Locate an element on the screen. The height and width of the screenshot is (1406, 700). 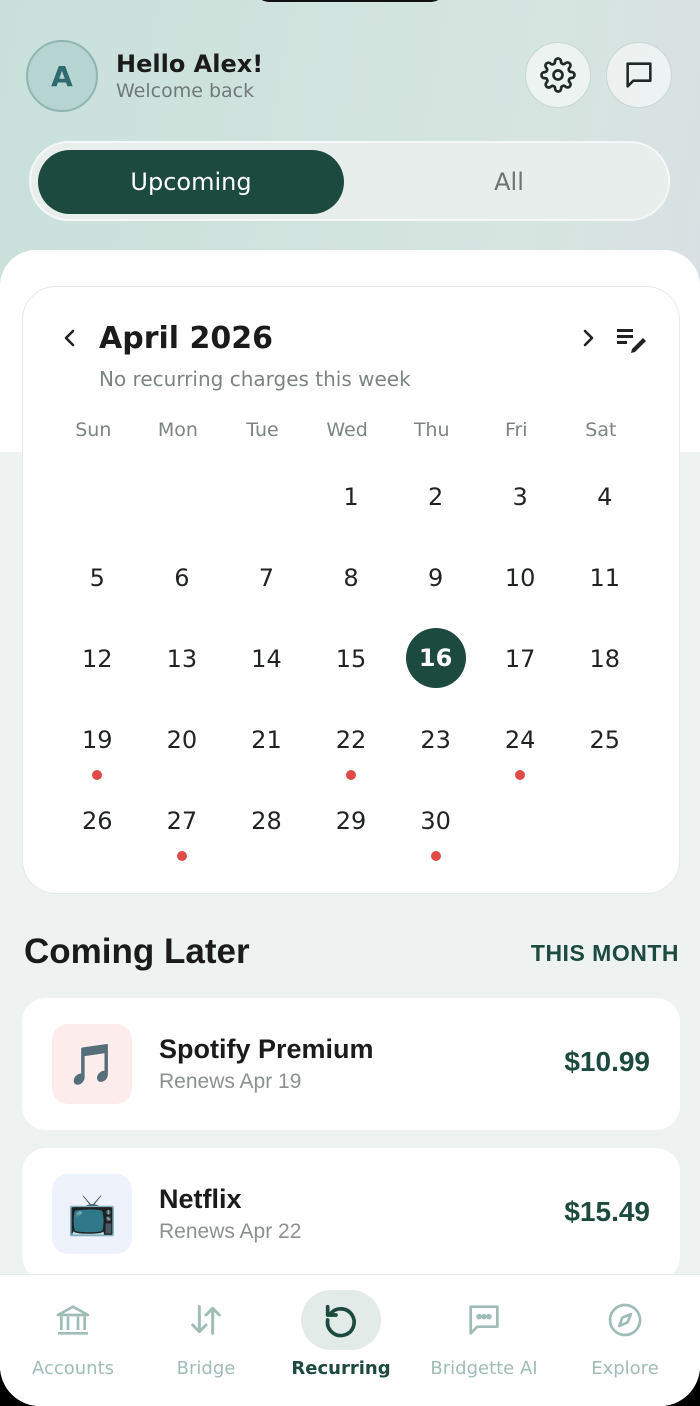
calendar-day-today: 16 is located at coordinates (435, 661).